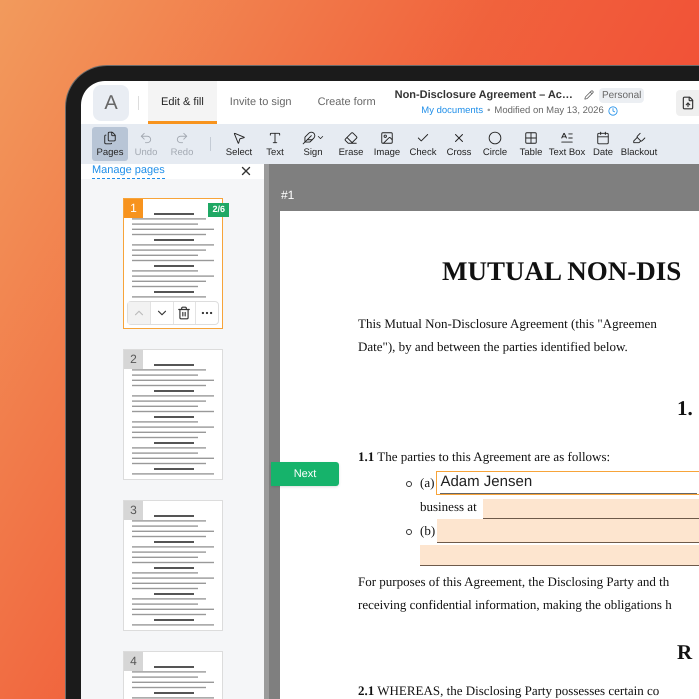  What do you see at coordinates (146, 137) in the screenshot?
I see `undo-icon` at bounding box center [146, 137].